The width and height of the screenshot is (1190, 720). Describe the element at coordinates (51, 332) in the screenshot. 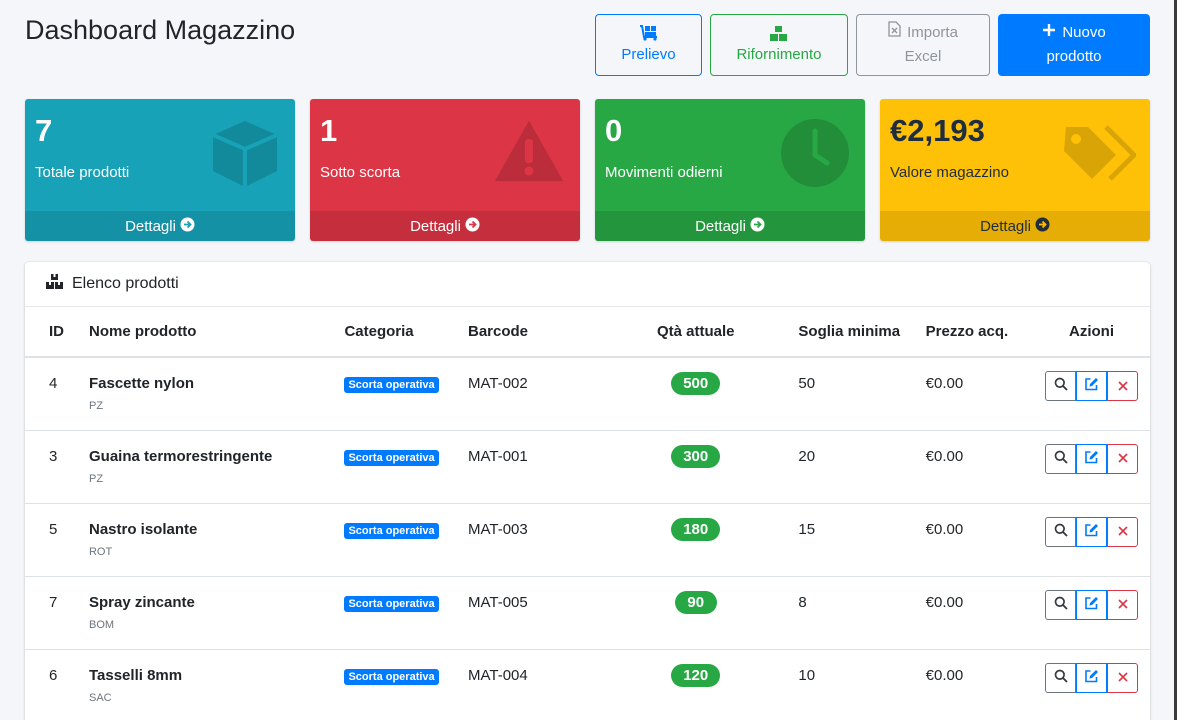

I see `col-header-id: ID` at that location.